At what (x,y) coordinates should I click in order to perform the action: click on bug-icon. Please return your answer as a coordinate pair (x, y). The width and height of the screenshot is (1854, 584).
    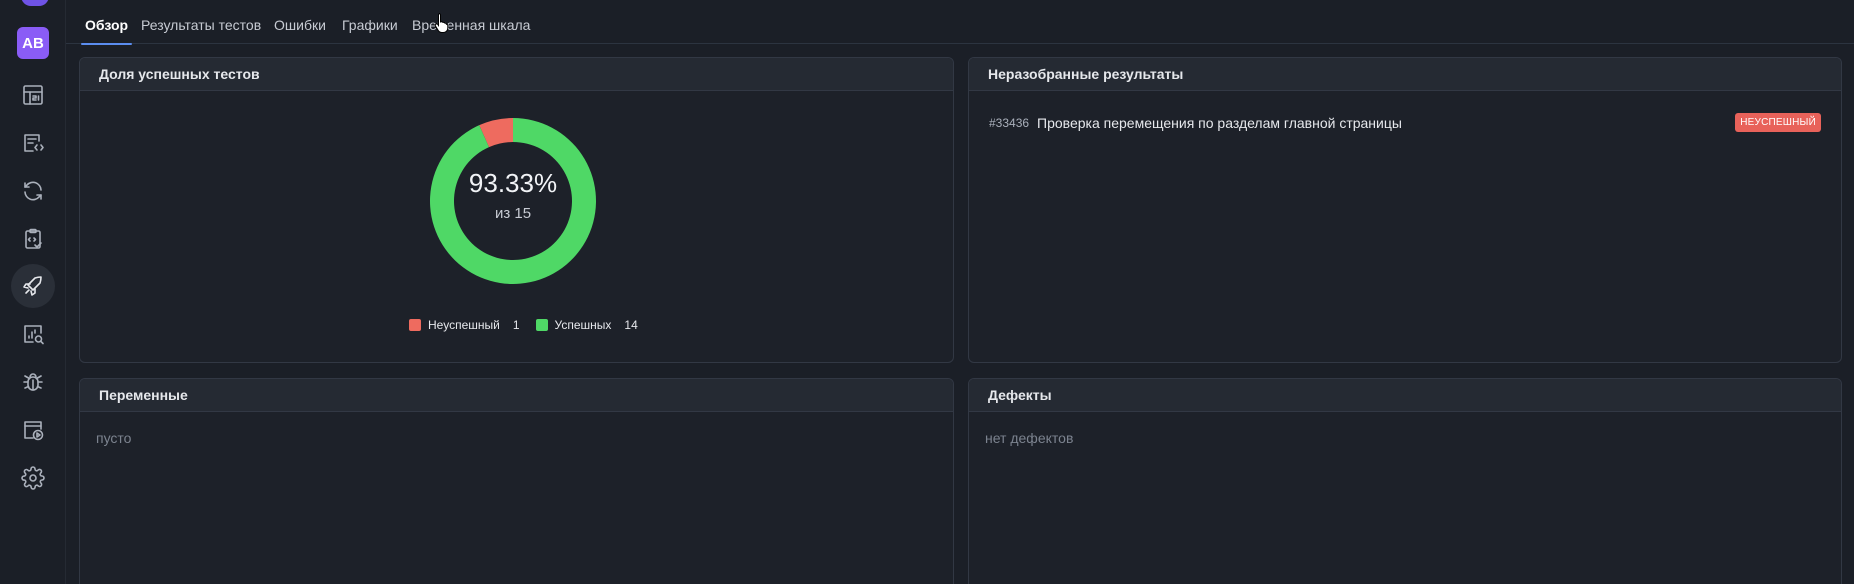
    Looking at the image, I should click on (33, 382).